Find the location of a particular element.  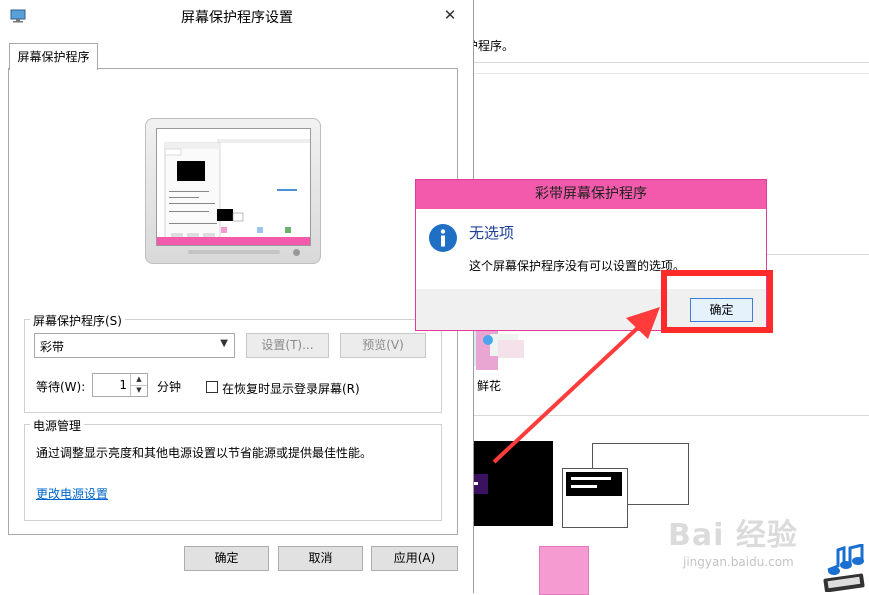

wait-minutes-value: 1 is located at coordinates (123, 385).